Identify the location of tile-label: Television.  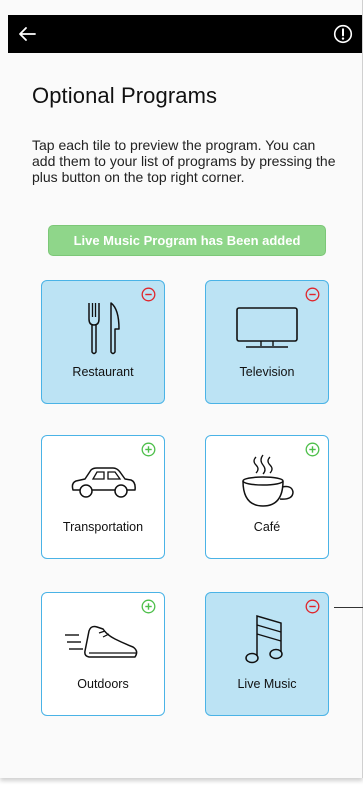
(267, 372).